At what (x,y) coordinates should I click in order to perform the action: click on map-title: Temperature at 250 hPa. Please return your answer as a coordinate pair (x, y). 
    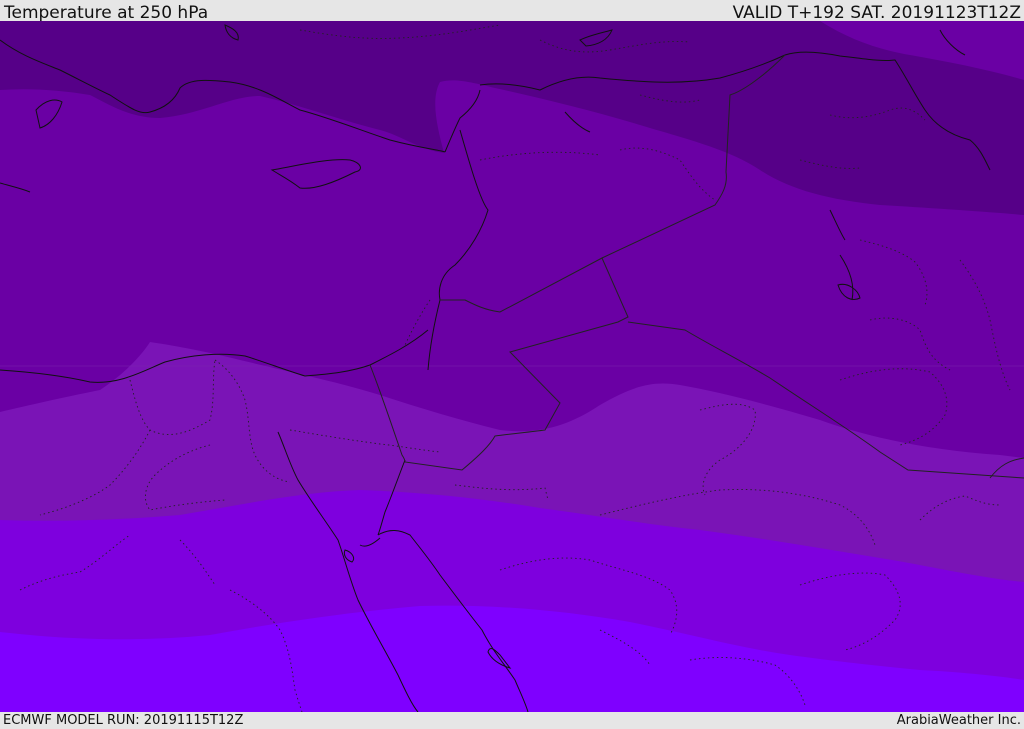
    Looking at the image, I should click on (106, 13).